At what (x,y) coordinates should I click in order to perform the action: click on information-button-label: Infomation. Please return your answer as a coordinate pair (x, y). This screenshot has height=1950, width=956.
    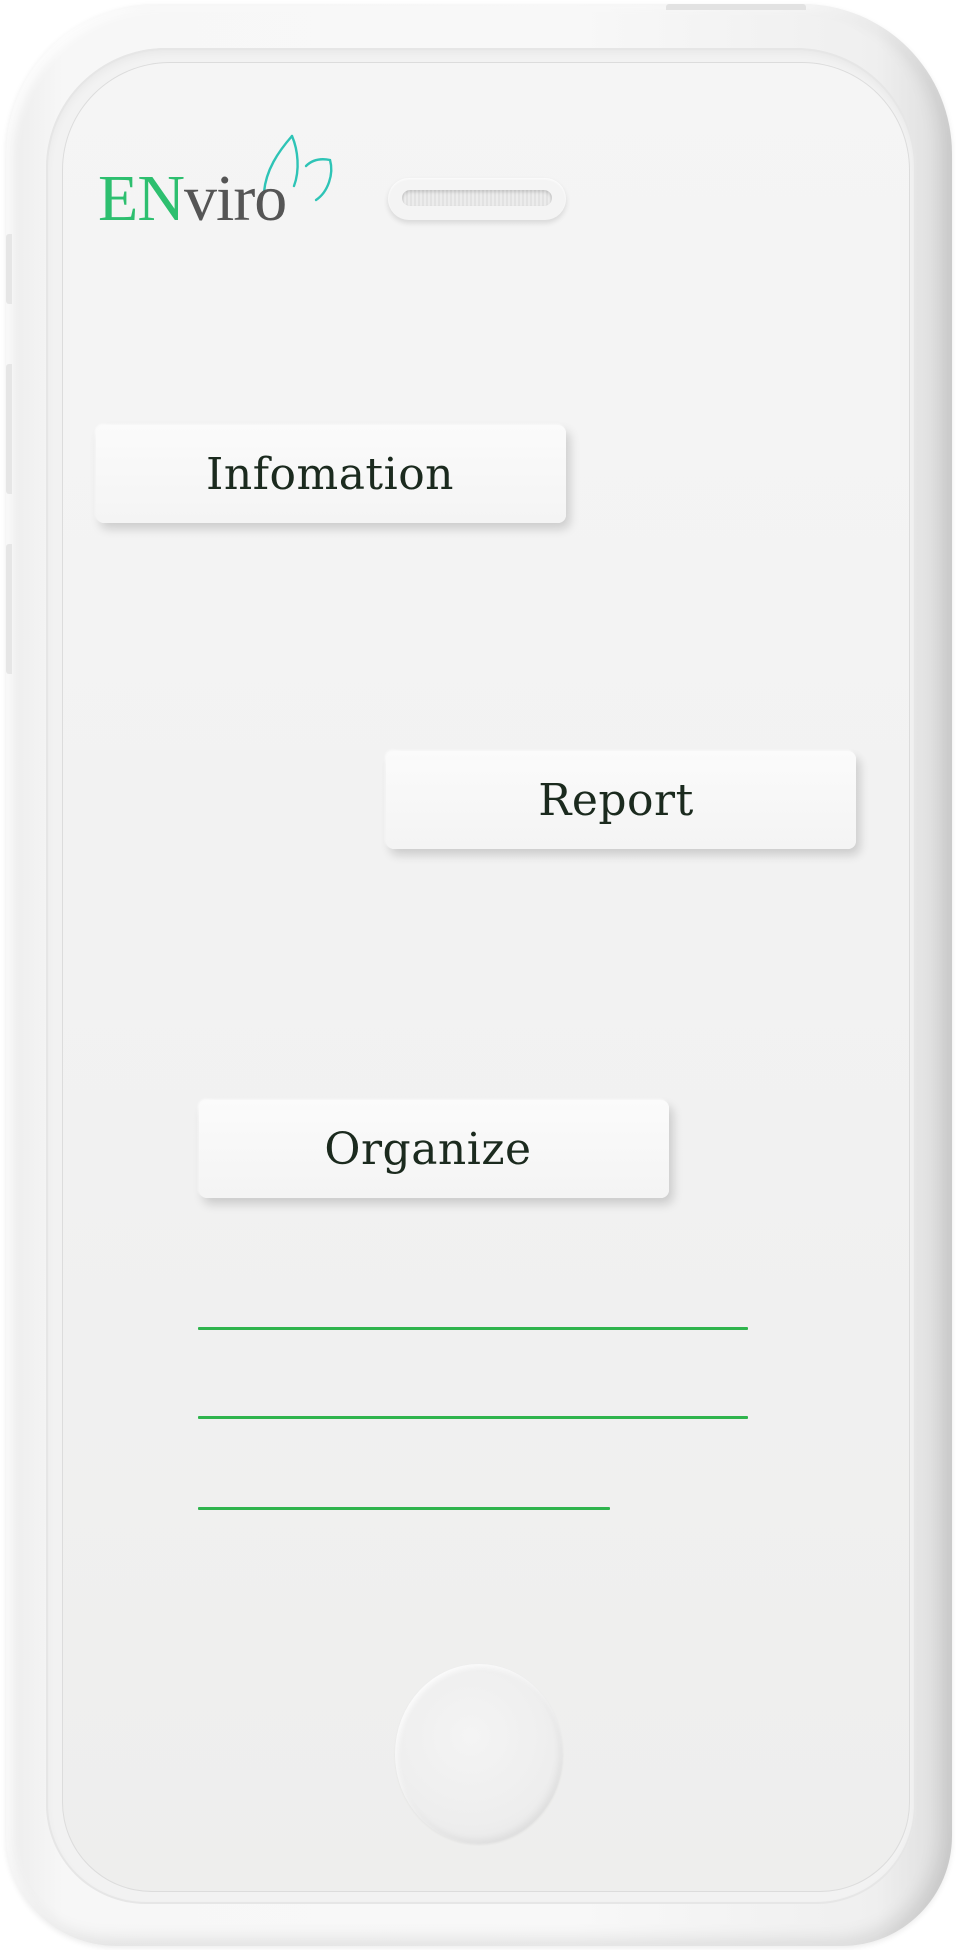
    Looking at the image, I should click on (330, 474).